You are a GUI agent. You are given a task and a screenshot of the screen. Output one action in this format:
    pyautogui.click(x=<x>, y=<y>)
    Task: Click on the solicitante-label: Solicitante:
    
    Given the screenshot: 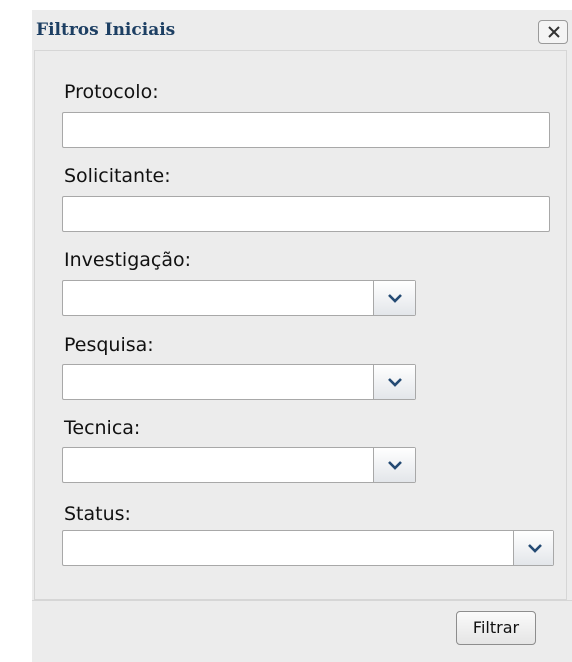 What is the action you would take?
    pyautogui.click(x=117, y=176)
    